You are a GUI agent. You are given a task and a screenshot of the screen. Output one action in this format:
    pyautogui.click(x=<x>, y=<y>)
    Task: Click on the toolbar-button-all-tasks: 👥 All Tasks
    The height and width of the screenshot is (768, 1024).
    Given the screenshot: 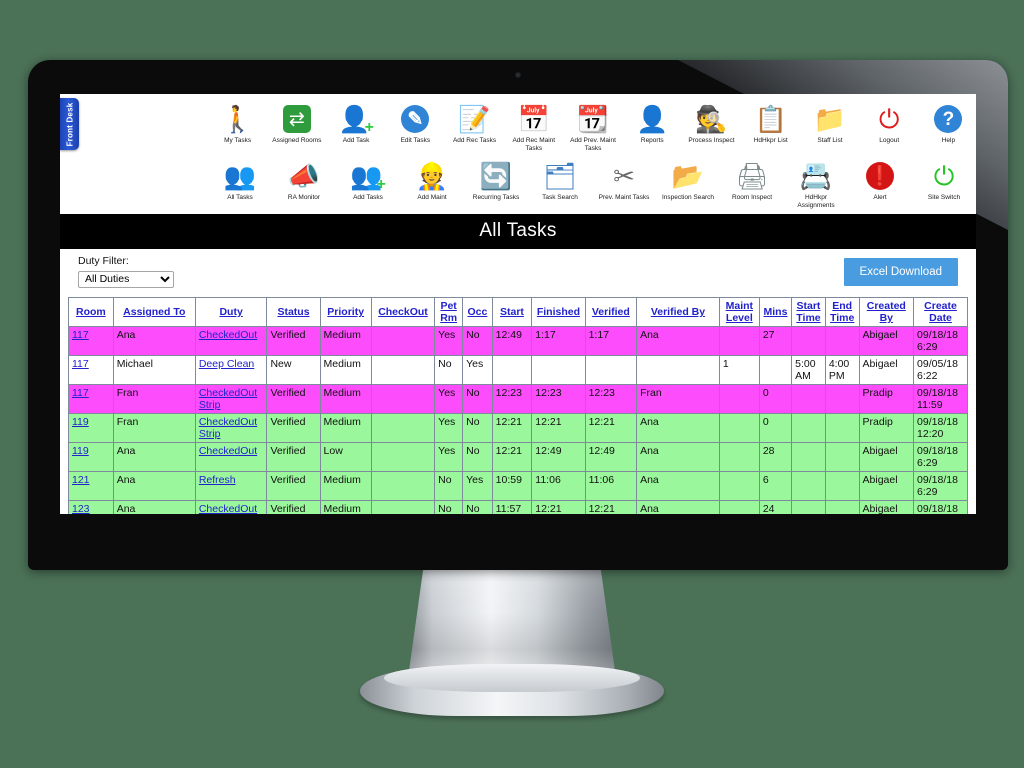 What is the action you would take?
    pyautogui.click(x=240, y=183)
    